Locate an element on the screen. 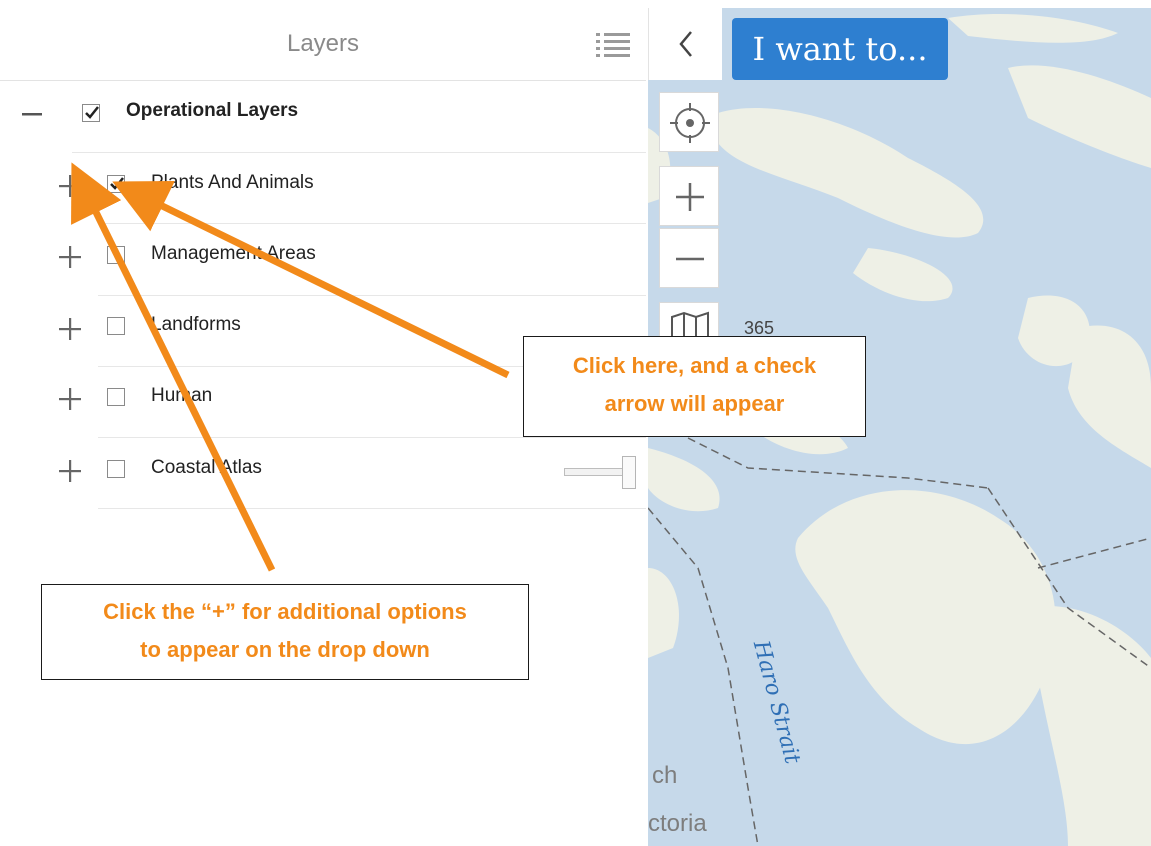 The width and height of the screenshot is (1151, 846). plus-icon is located at coordinates (690, 197).